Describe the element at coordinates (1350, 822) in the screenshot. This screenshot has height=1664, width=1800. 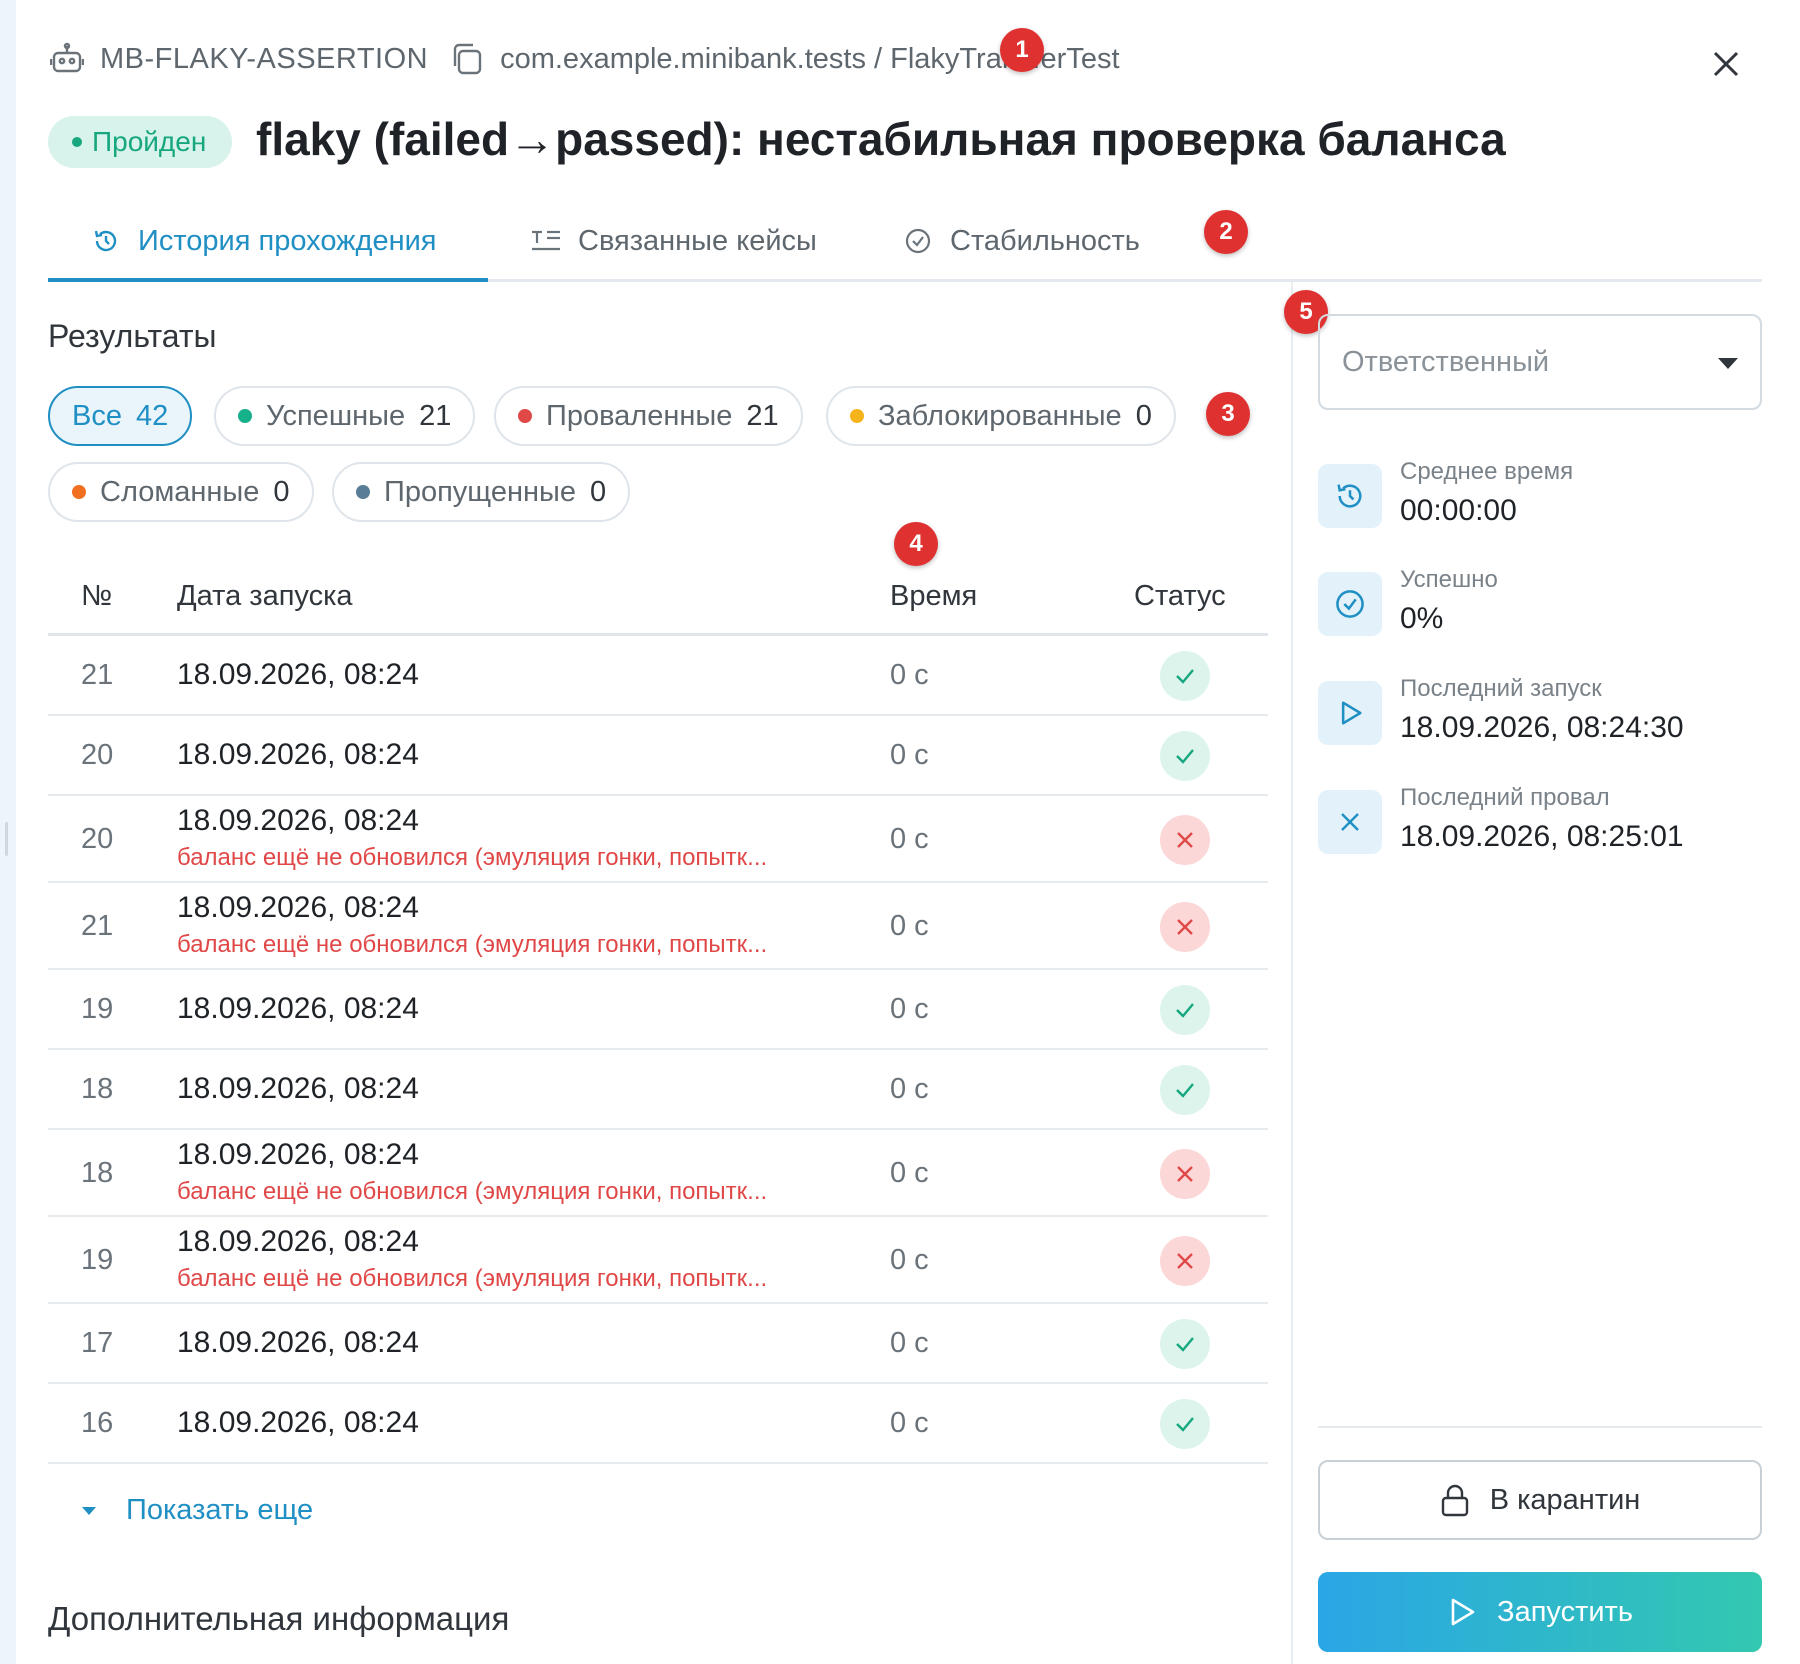
I see `x-icon` at that location.